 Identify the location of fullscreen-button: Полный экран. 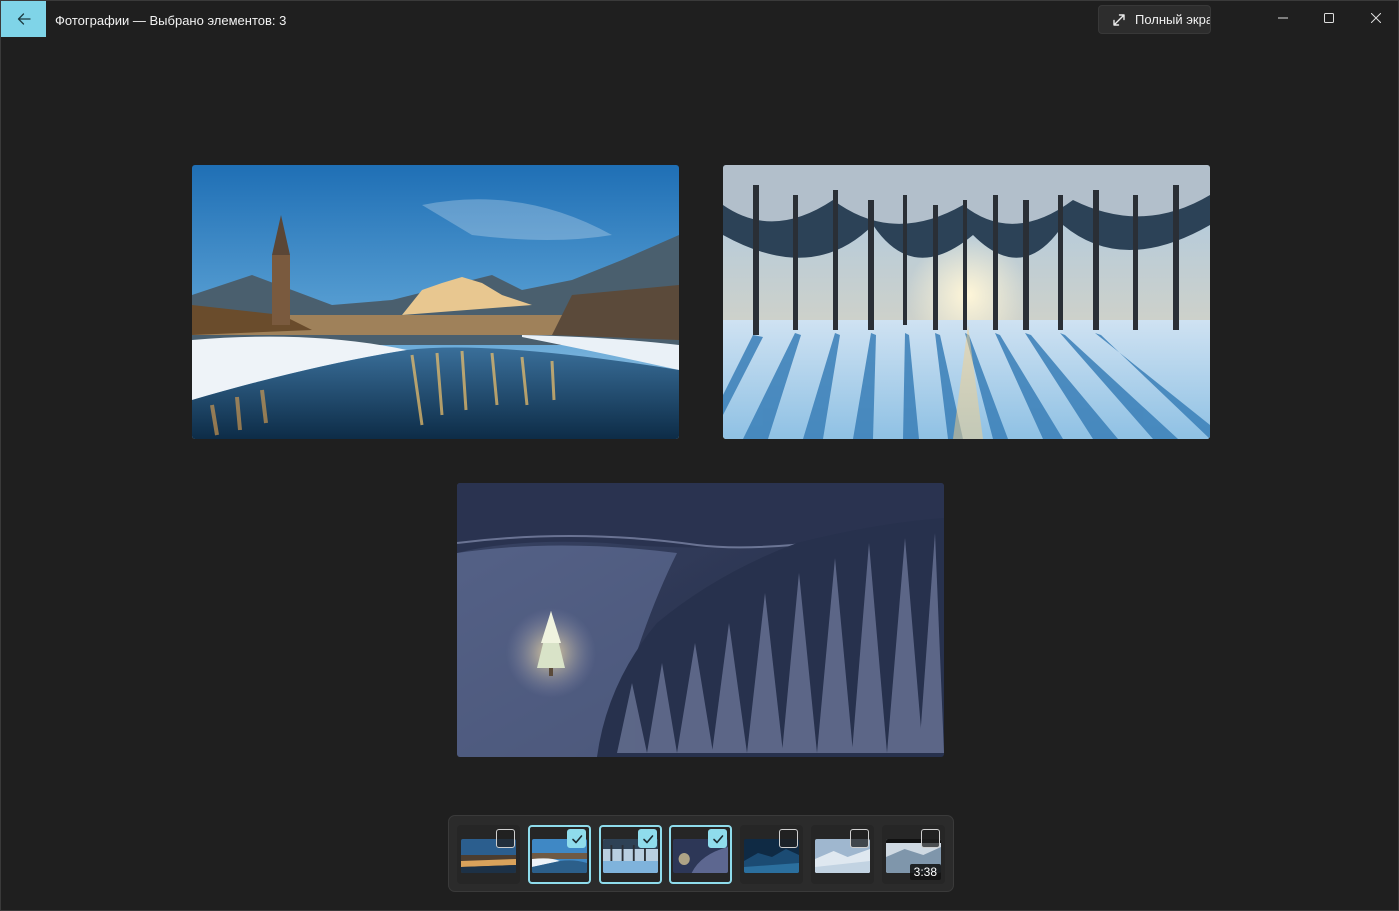
(1154, 19).